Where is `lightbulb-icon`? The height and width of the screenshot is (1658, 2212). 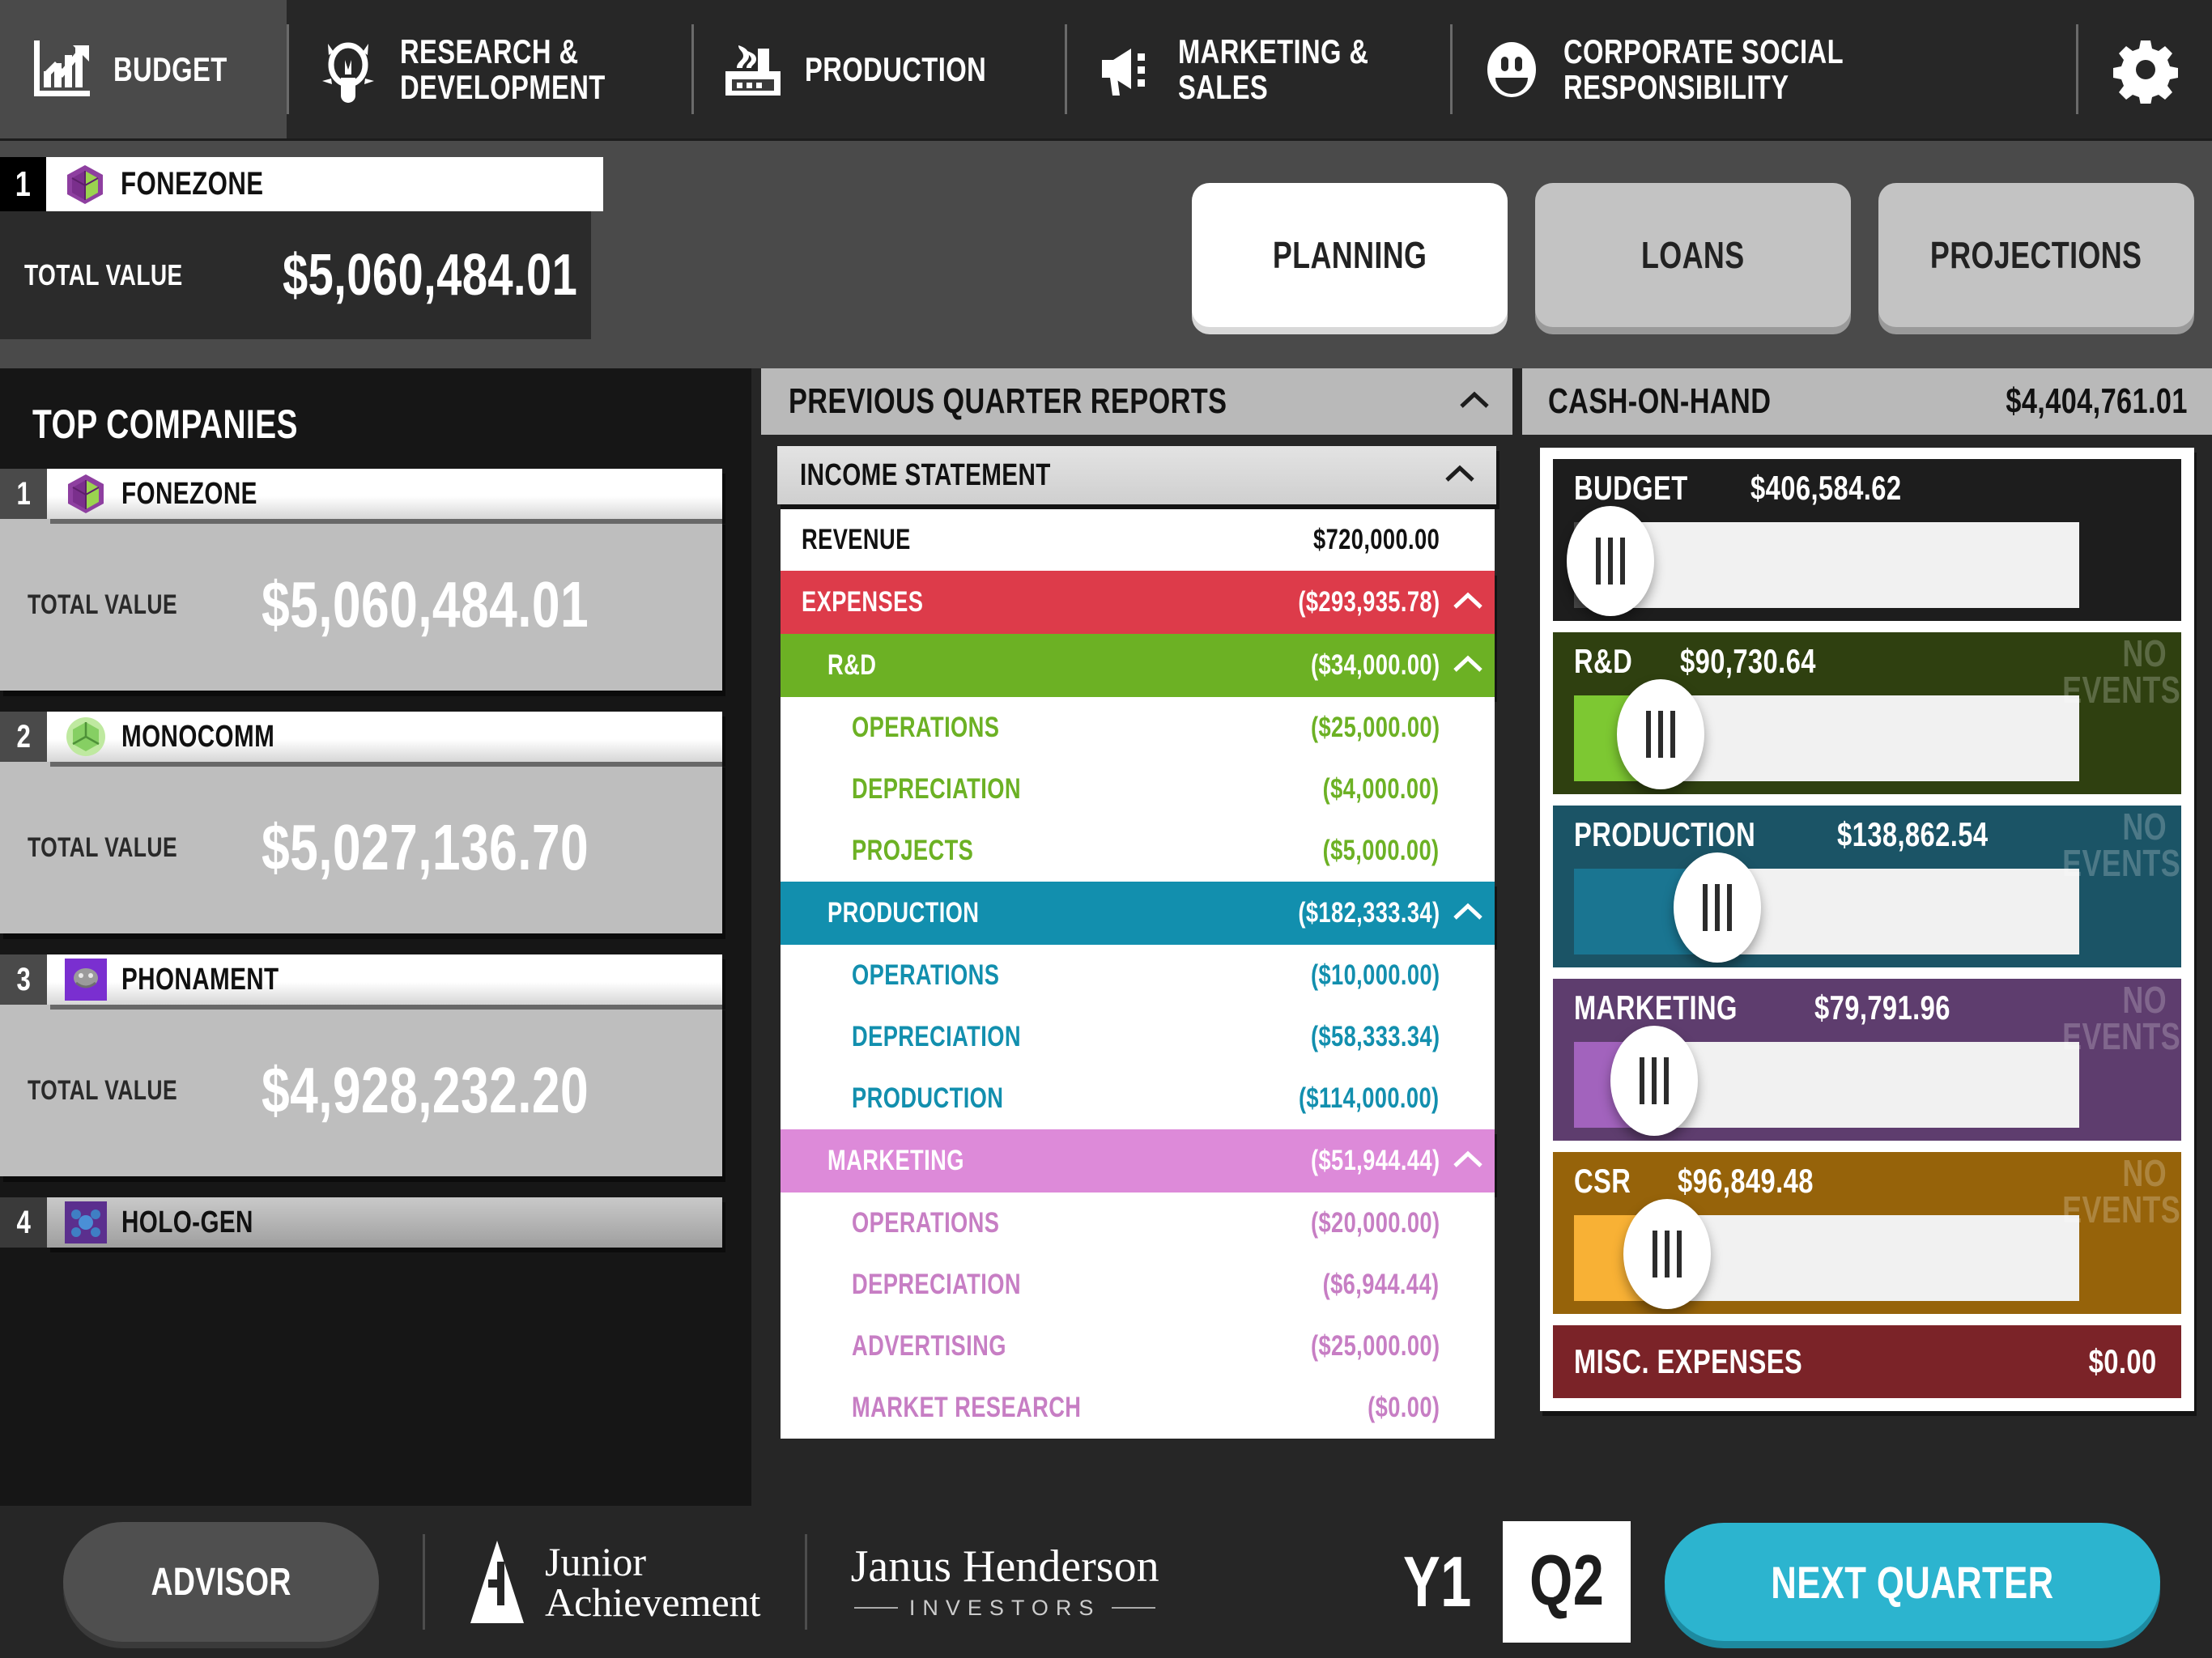
lightbulb-icon is located at coordinates (348, 70).